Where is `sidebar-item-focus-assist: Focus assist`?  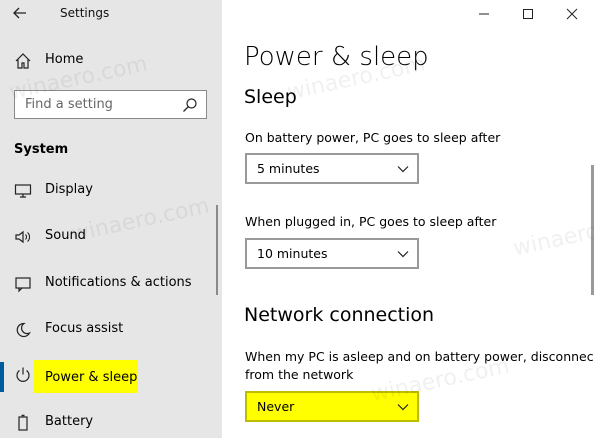 sidebar-item-focus-assist: Focus assist is located at coordinates (111, 329).